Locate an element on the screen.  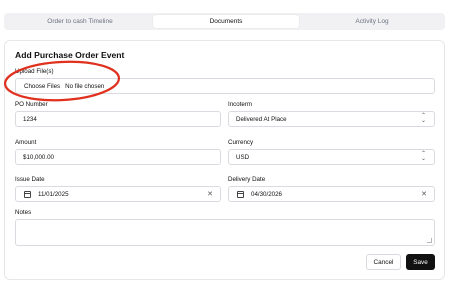
file-upload-input: Choose Files No file chosen is located at coordinates (225, 86).